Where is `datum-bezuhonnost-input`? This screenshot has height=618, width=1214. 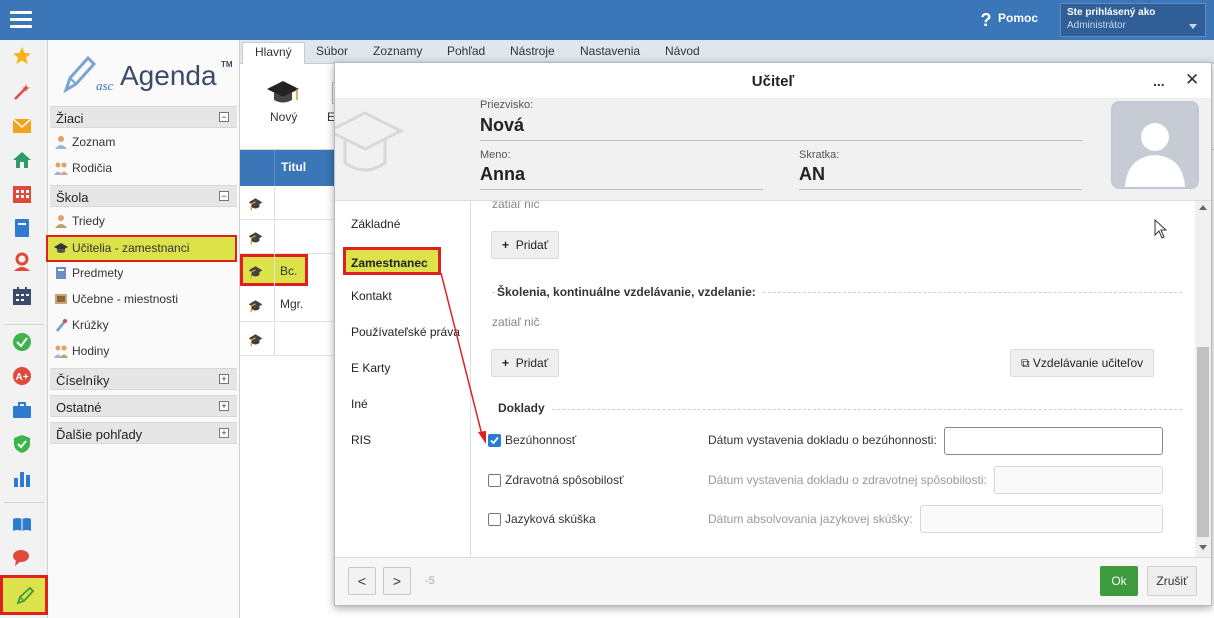 datum-bezuhonnost-input is located at coordinates (1053, 441).